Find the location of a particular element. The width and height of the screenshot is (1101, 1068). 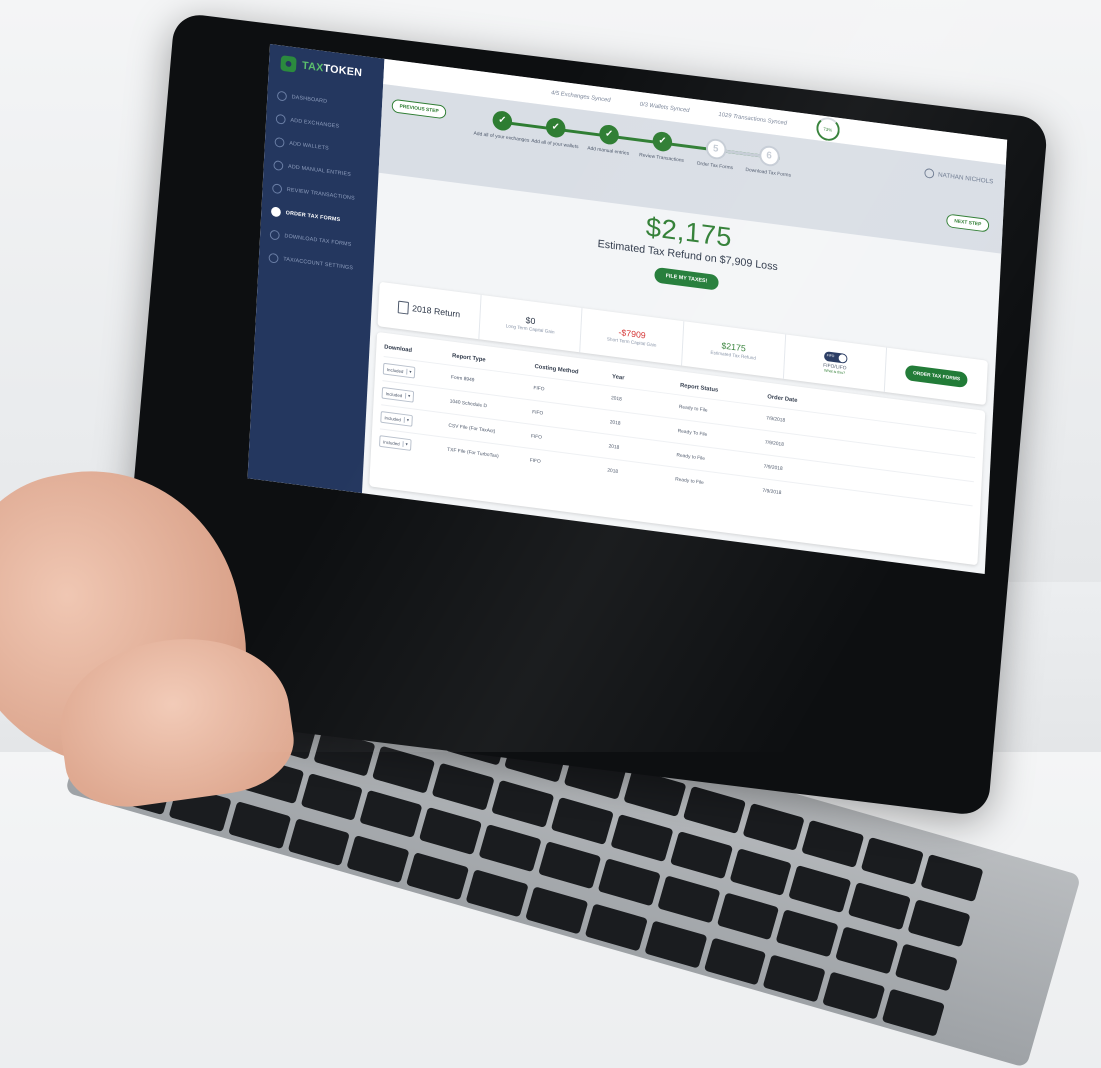

sidebar-item-label: Add Wallets is located at coordinates (309, 146).